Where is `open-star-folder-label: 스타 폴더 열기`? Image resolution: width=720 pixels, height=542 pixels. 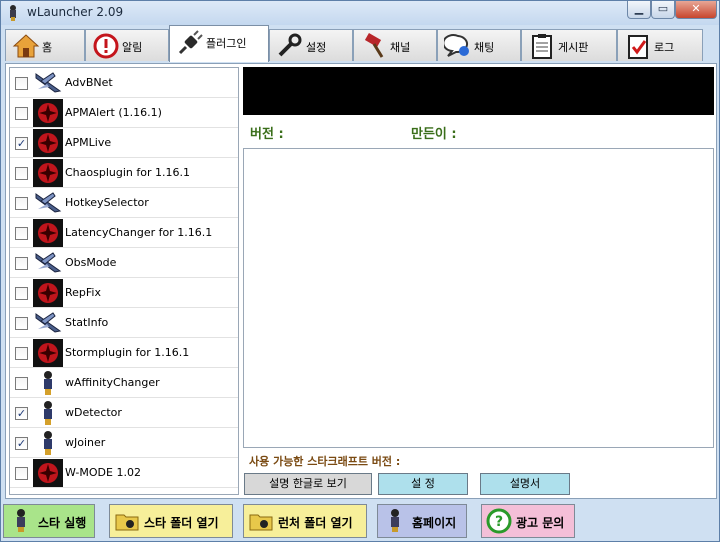 open-star-folder-label: 스타 폴더 열기 is located at coordinates (181, 523).